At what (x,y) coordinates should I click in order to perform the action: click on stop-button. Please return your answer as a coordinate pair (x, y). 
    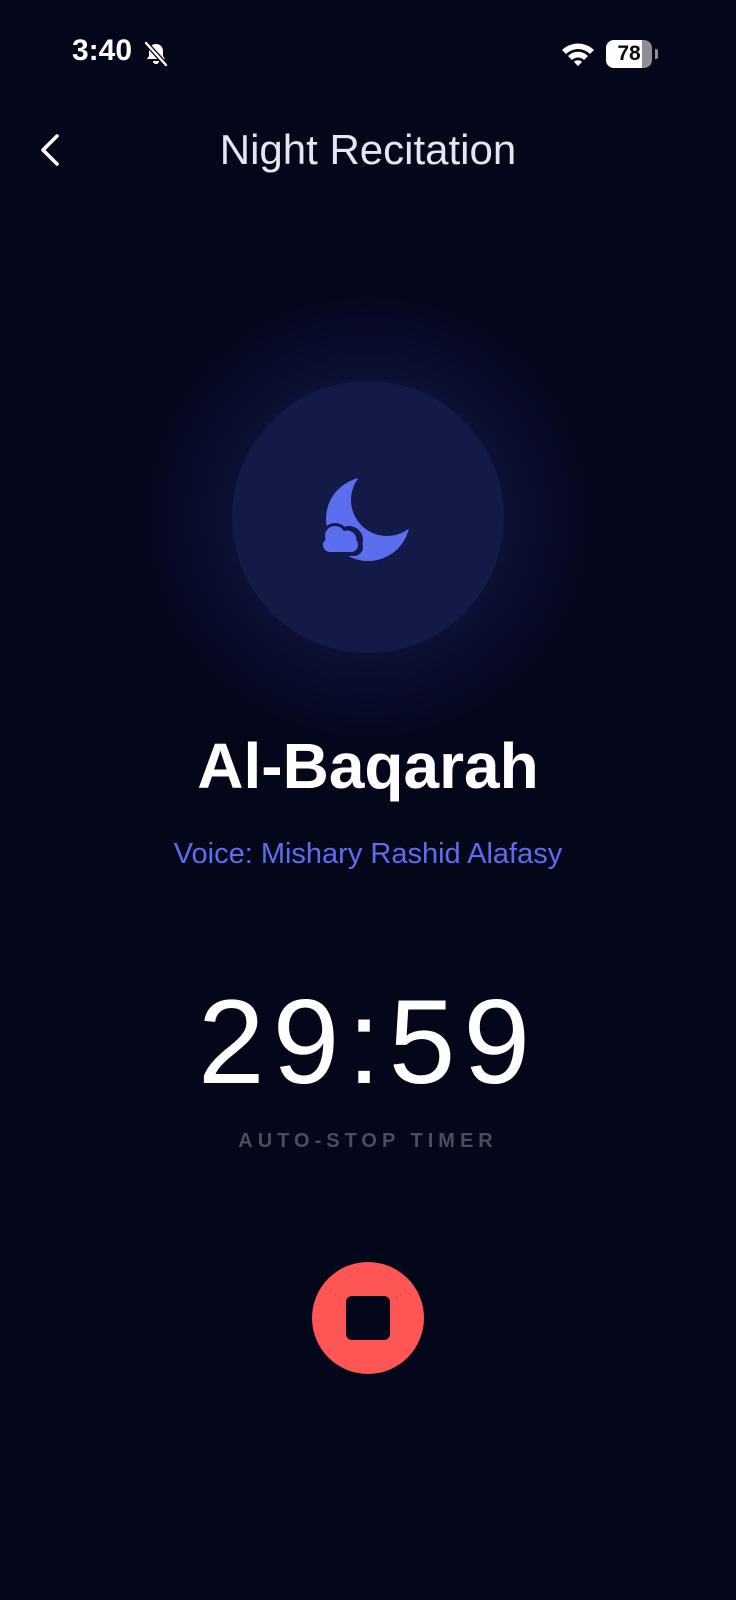
    Looking at the image, I should click on (368, 1318).